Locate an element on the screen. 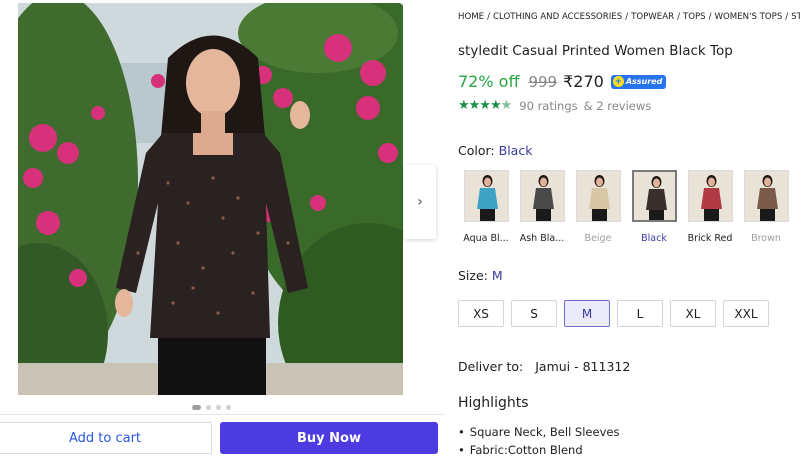 The width and height of the screenshot is (800, 462). original-price: 999 is located at coordinates (543, 81).